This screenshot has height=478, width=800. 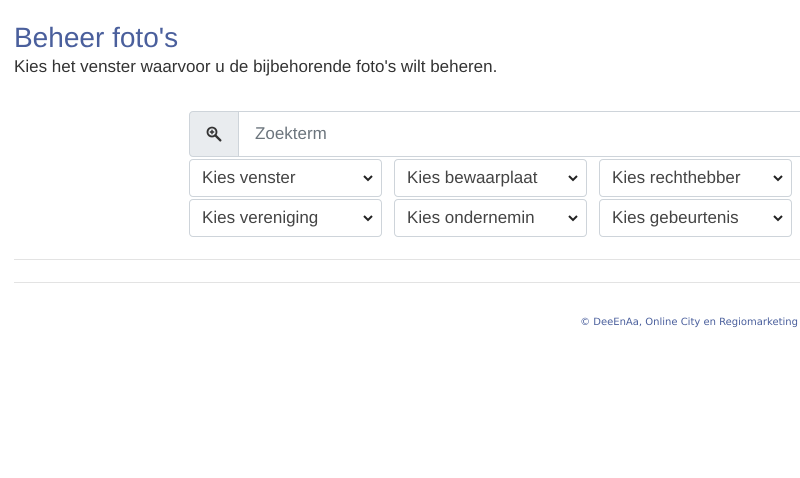 I want to click on intro-text: Kies het venster waarvoor u de bijbehorende foto's wilt beheren., so click(x=256, y=67).